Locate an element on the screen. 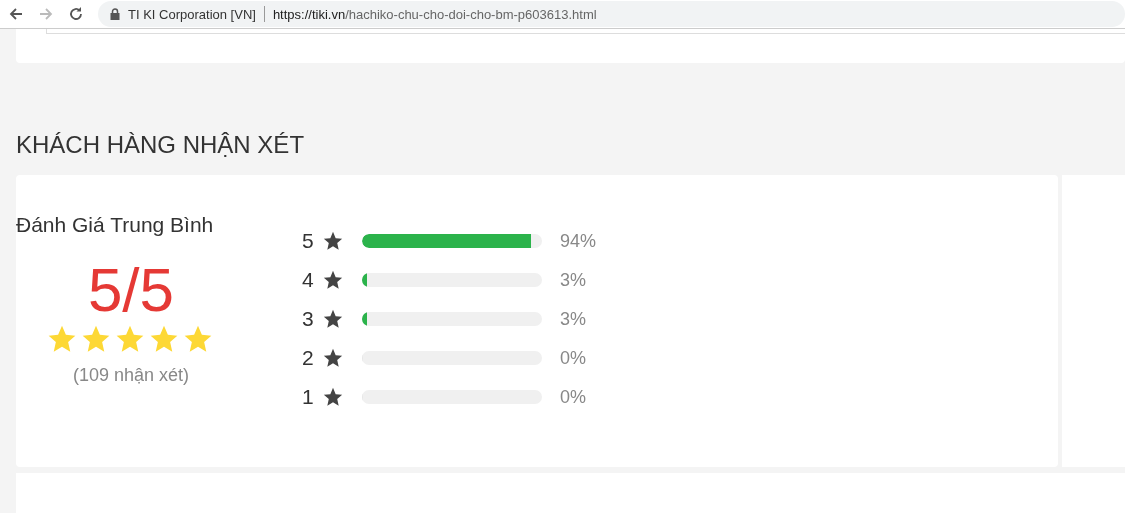  address-bar: TI KI Corporation [VN] https://tiki.vn/hachiko-chu-cho-doi-cho-bm-p603613.html is located at coordinates (611, 14).